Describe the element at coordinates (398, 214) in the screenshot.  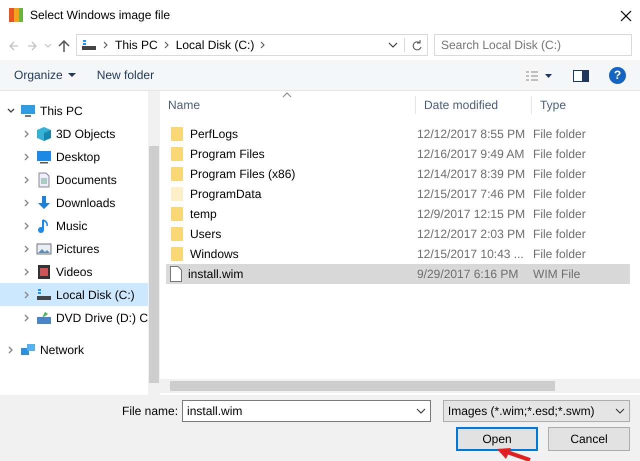
I see `file-row: temp 12/9/2017 12:15 PM File folder` at that location.